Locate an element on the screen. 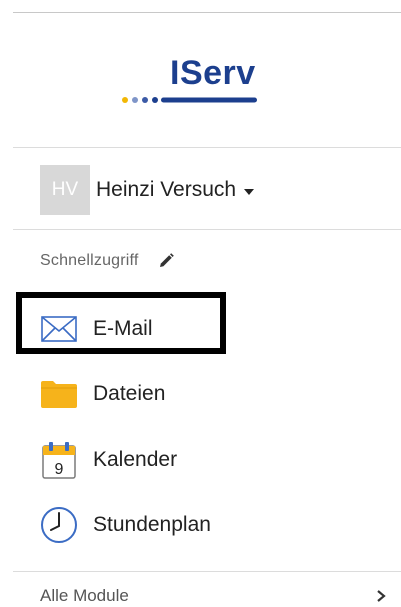 The height and width of the screenshot is (607, 401). logo-text: IServ is located at coordinates (213, 73).